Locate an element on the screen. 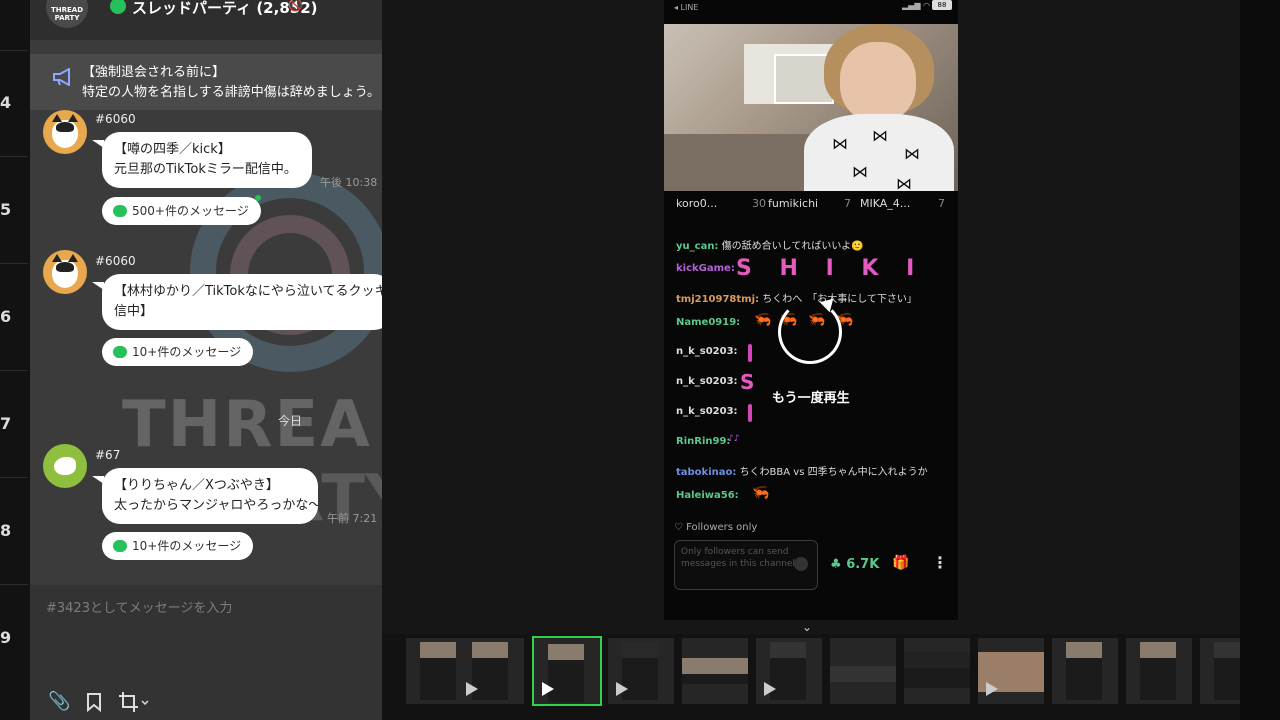 The width and height of the screenshot is (1280, 720). comment-text: ちくわへ 「お大事にして下さい」 is located at coordinates (839, 299).